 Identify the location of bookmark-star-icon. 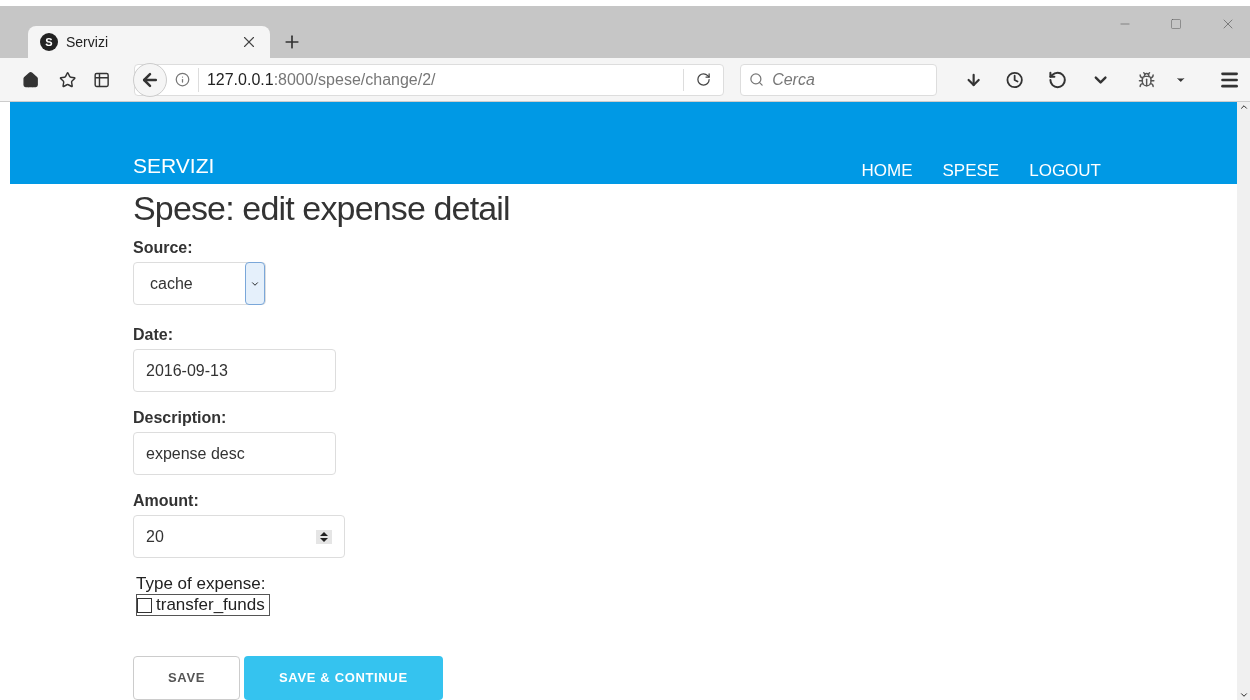
(68, 79).